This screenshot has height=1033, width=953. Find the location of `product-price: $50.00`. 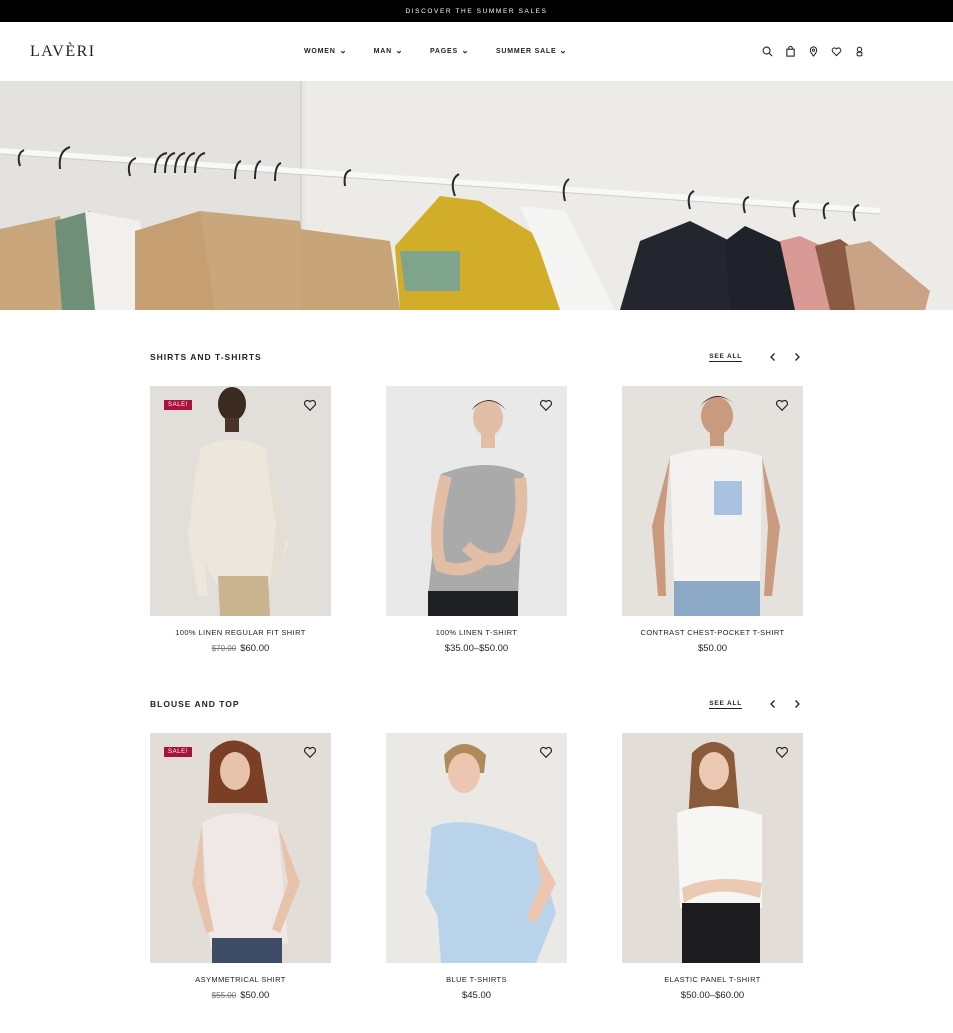

product-price: $50.00 is located at coordinates (712, 648).